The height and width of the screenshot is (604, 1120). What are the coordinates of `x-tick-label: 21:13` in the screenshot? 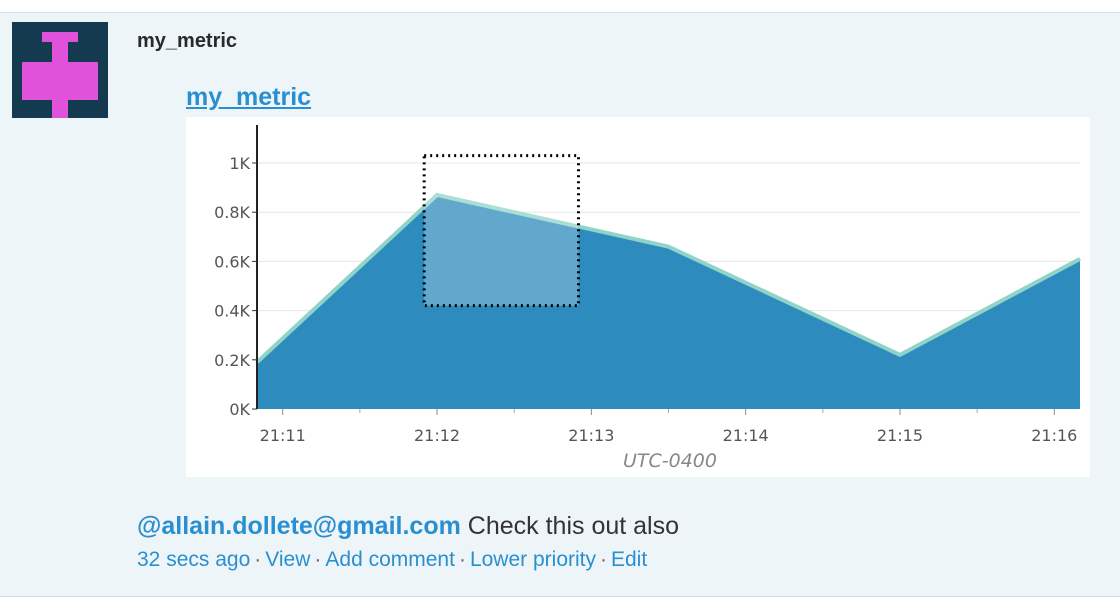 It's located at (591, 435).